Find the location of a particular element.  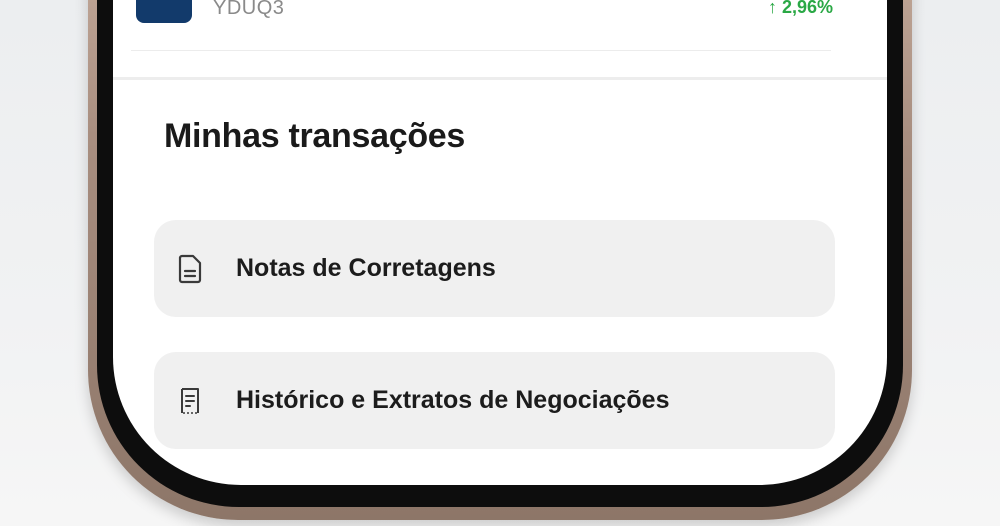

stock-change-percent: ↑ 2,96% is located at coordinates (800, 8).